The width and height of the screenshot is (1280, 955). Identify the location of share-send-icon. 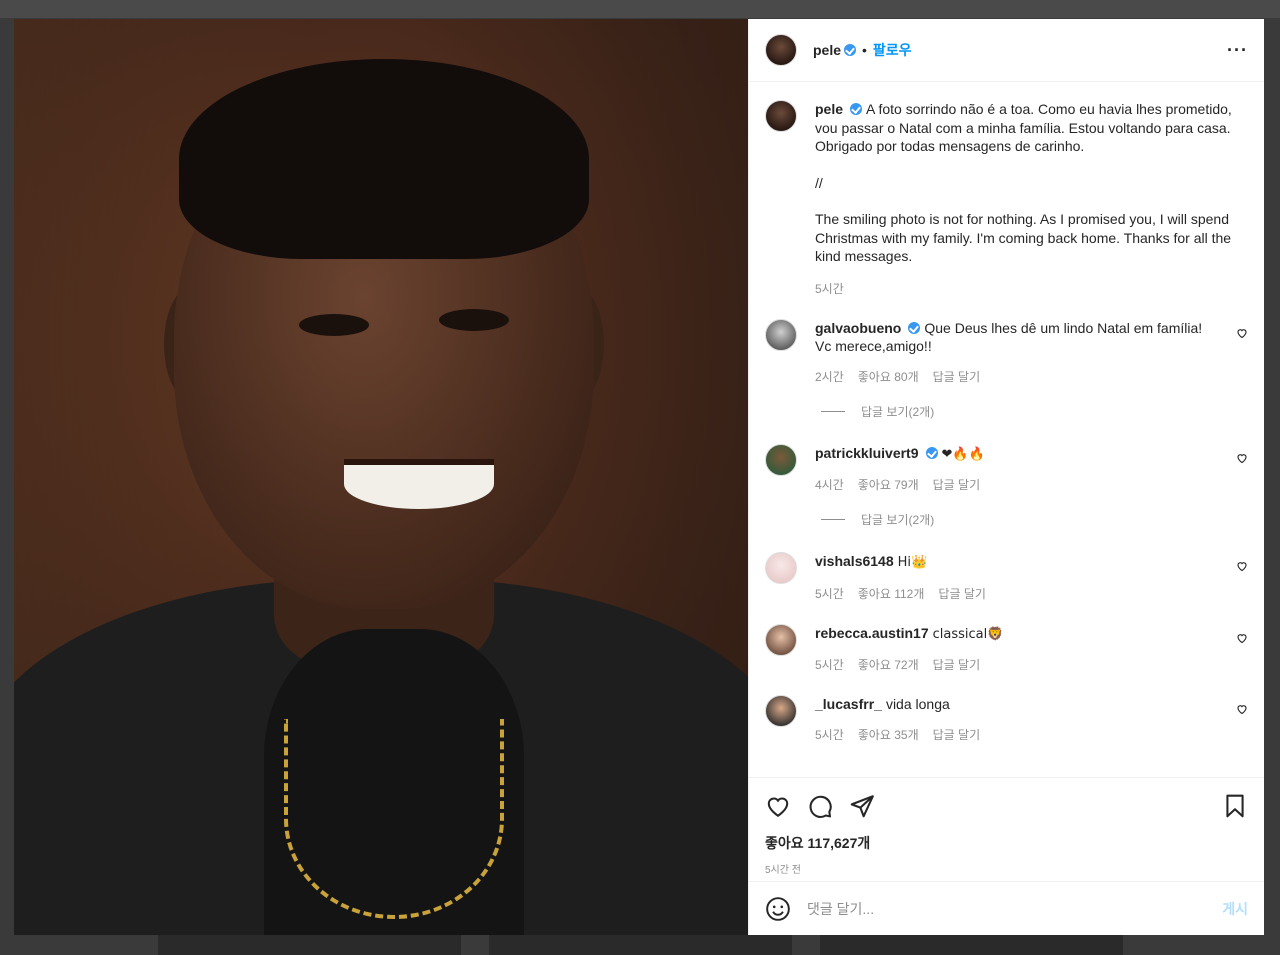
(862, 806).